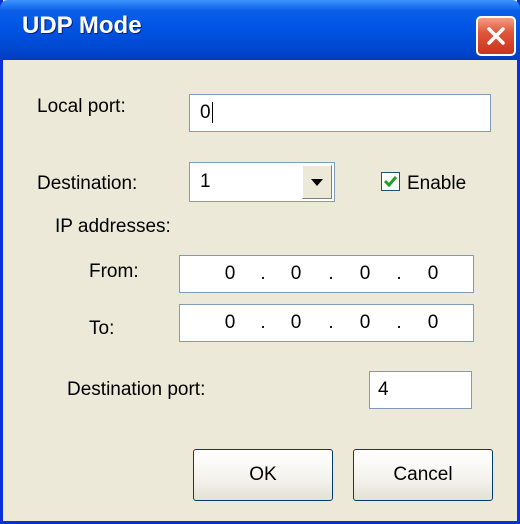 The height and width of the screenshot is (524, 520). I want to click on window-title: UDP Mode, so click(82, 25).